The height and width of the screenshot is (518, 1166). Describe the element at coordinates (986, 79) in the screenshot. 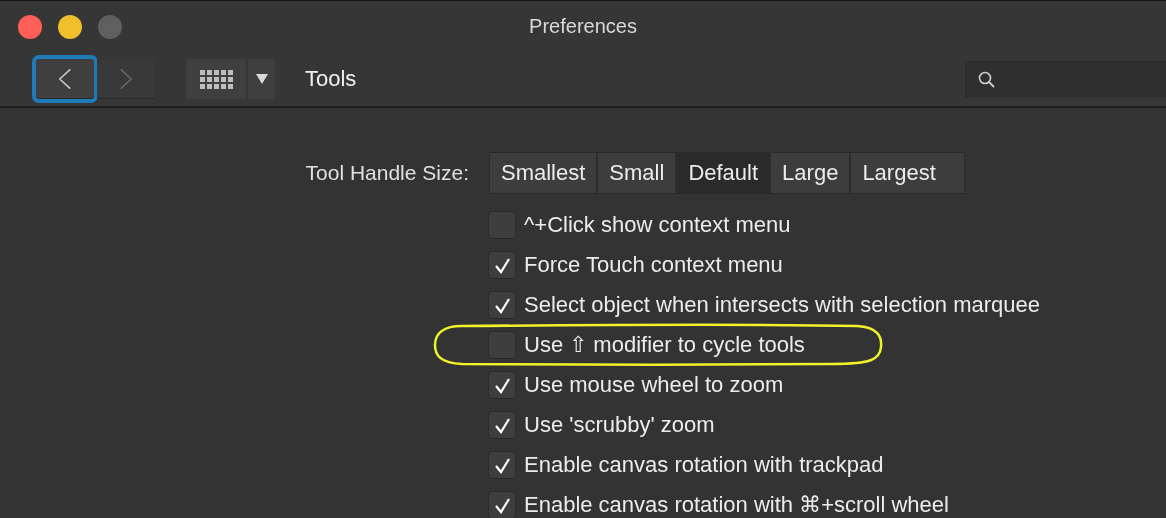

I see `search-icon` at that location.